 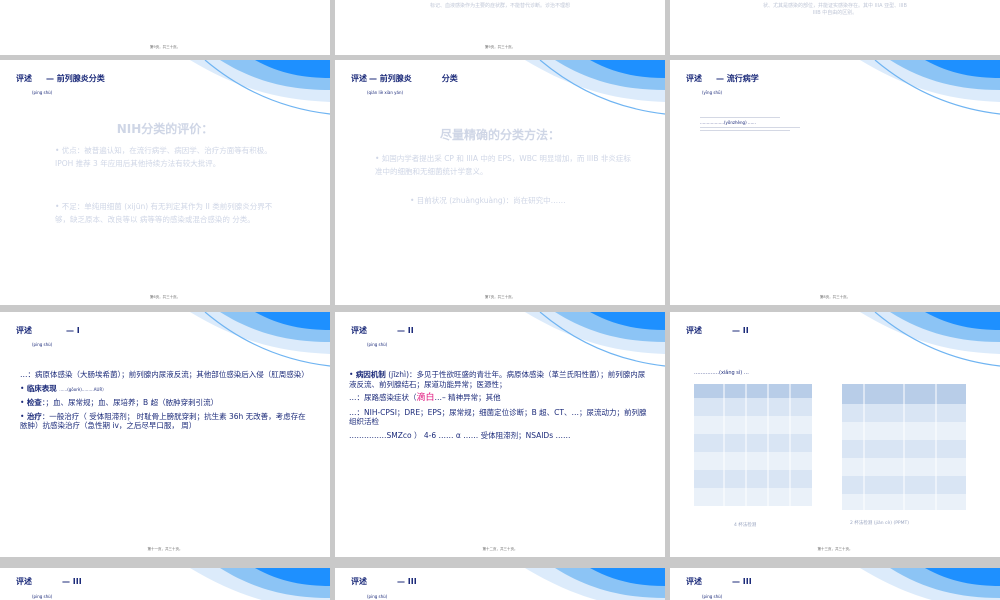 What do you see at coordinates (165, 584) in the screenshot?
I see `slide-thumb-14: 评述 — III (ping shù)` at bounding box center [165, 584].